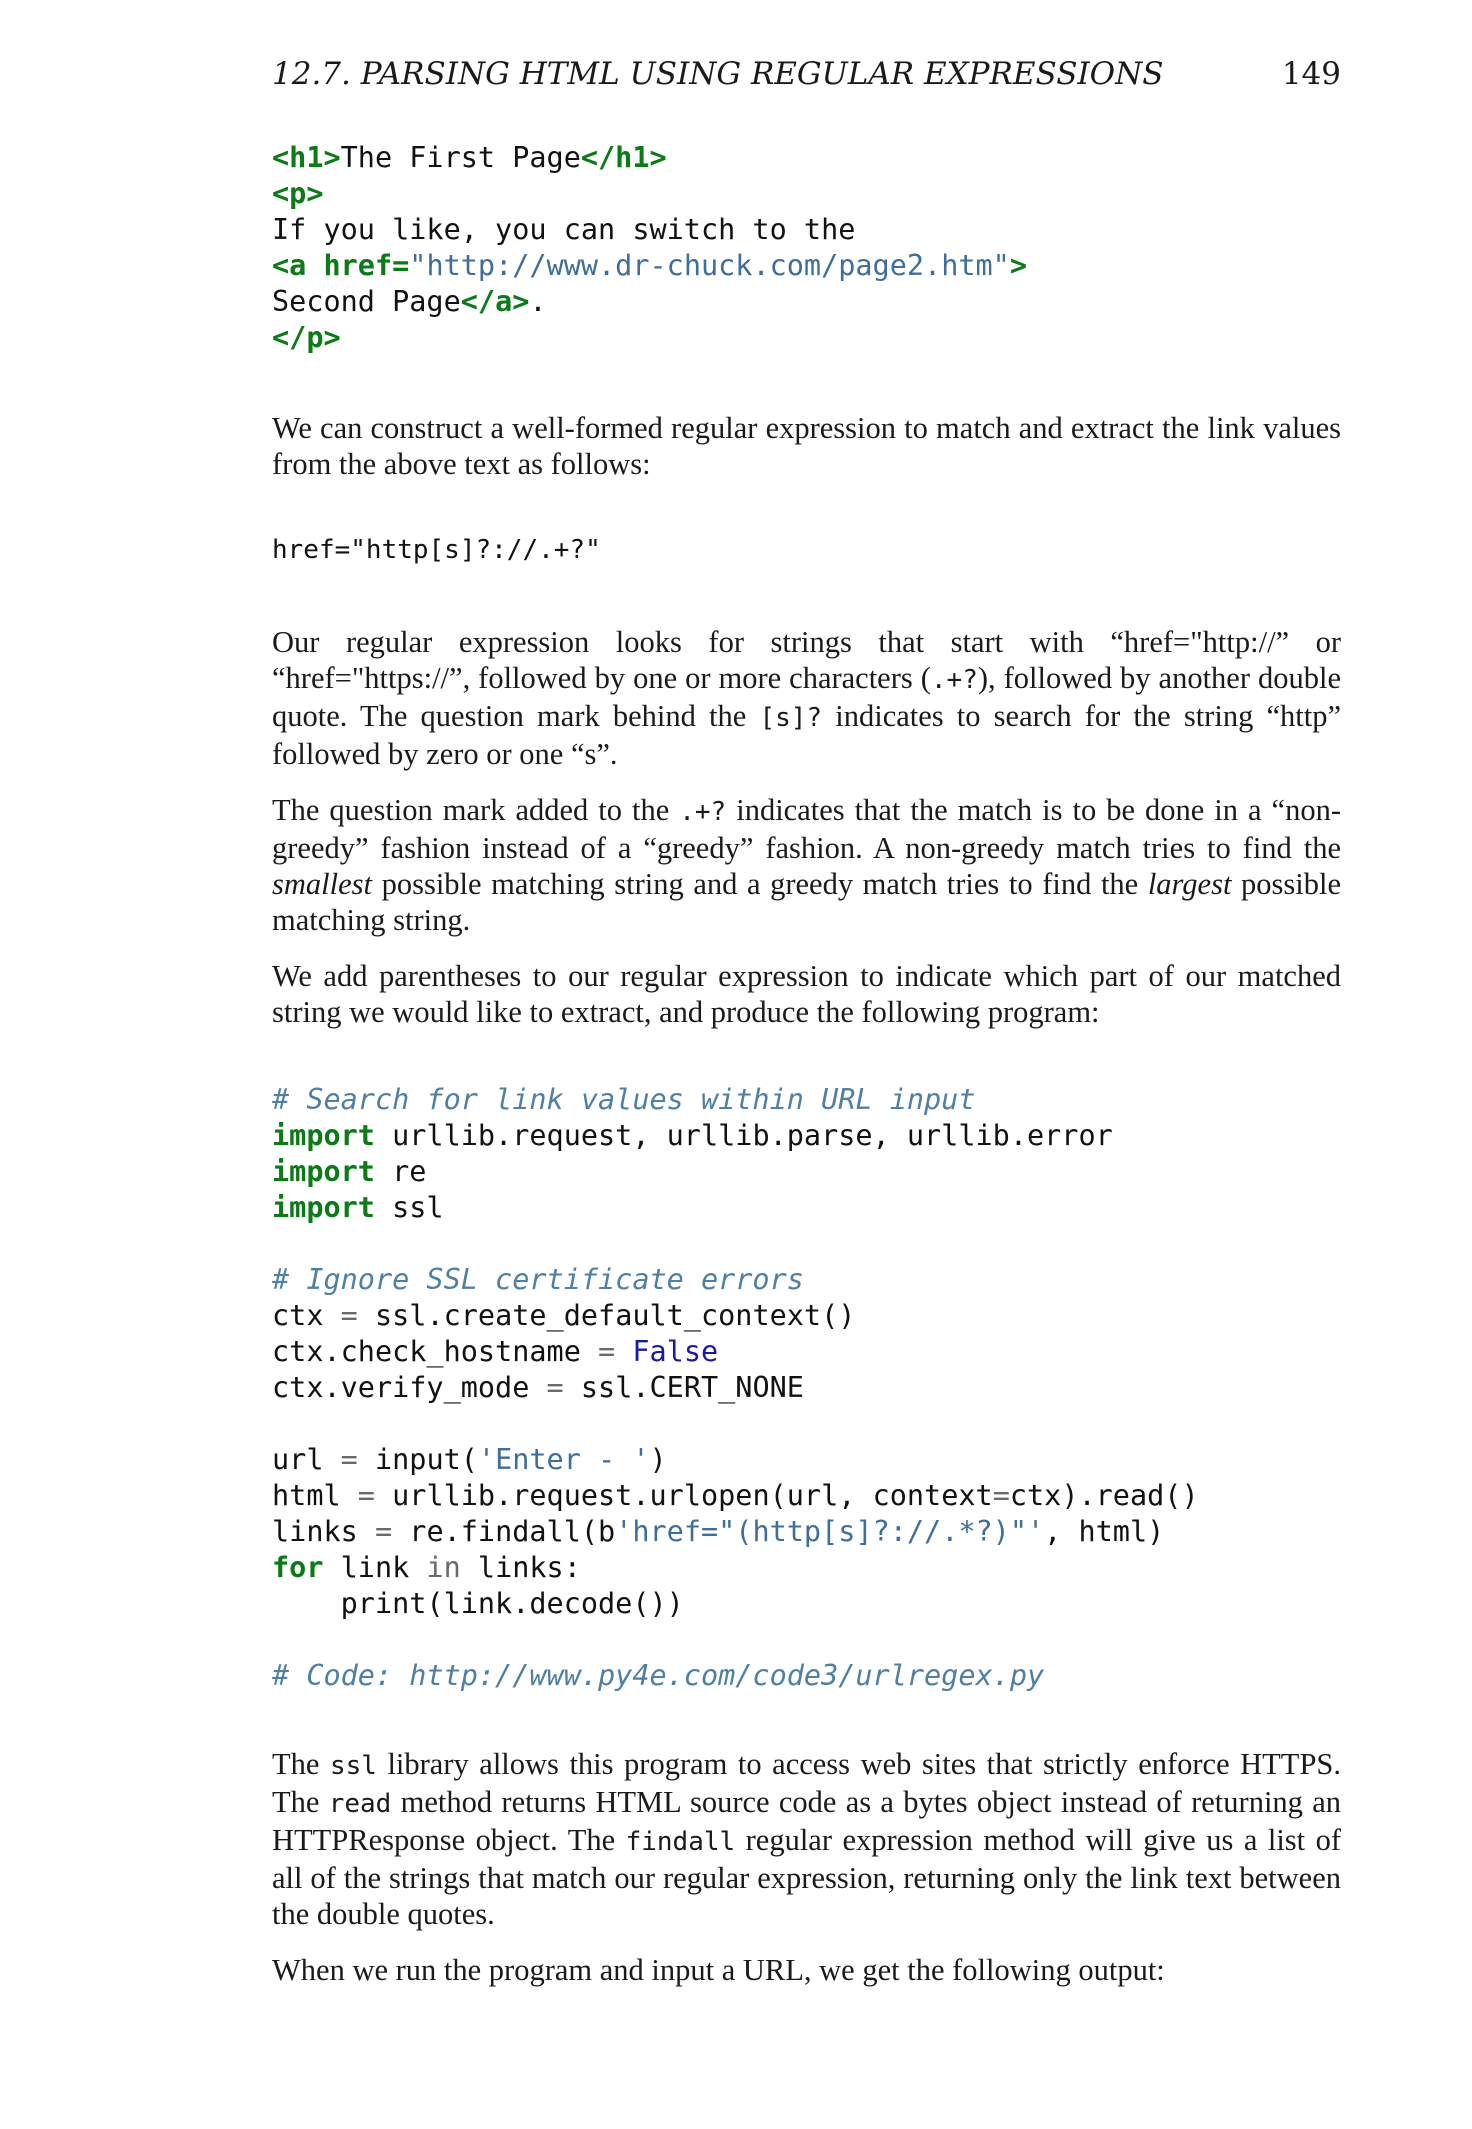 The image size is (1472, 2129). I want to click on text-span: The, so click(301, 1764).